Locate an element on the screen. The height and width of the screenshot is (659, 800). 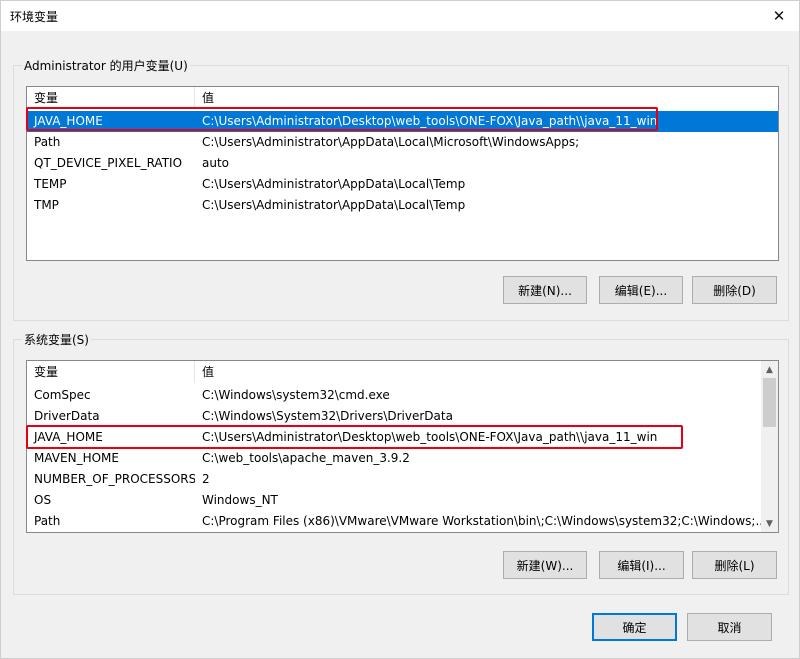
system-delete-button: 删除(L) is located at coordinates (734, 565).